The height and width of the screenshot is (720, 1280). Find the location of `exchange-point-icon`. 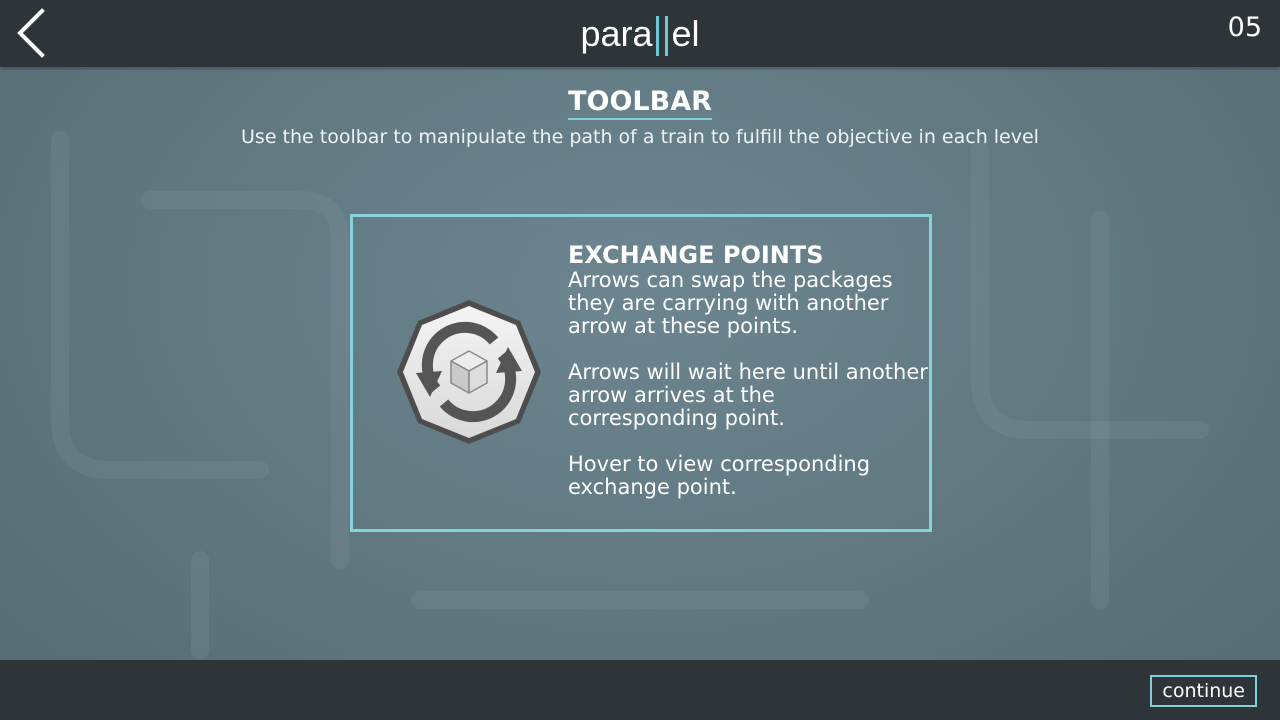

exchange-point-icon is located at coordinates (469, 372).